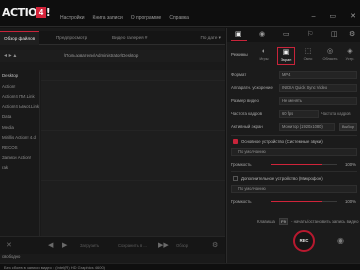  What do you see at coordinates (41, 12) in the screenshot?
I see `logo-badge: 4` at bounding box center [41, 12].